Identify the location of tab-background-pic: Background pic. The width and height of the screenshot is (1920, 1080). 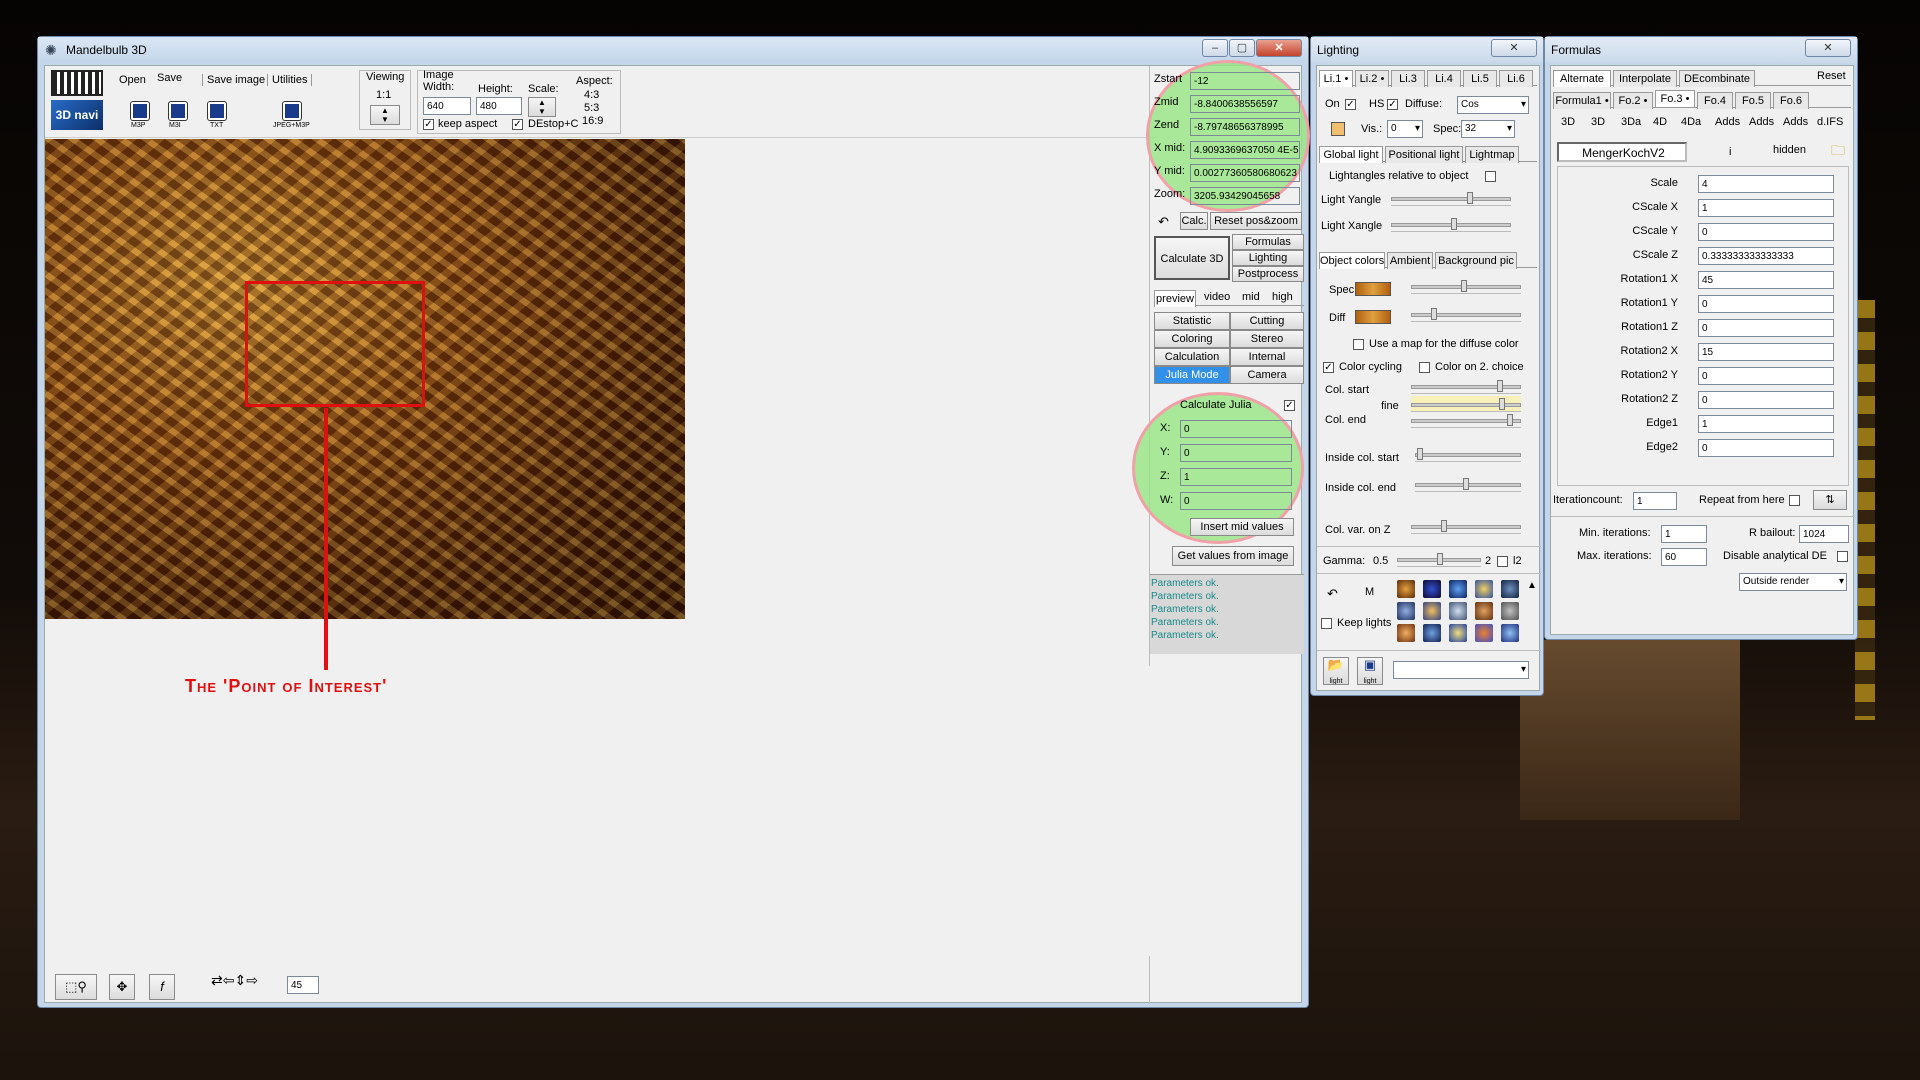
(1476, 260).